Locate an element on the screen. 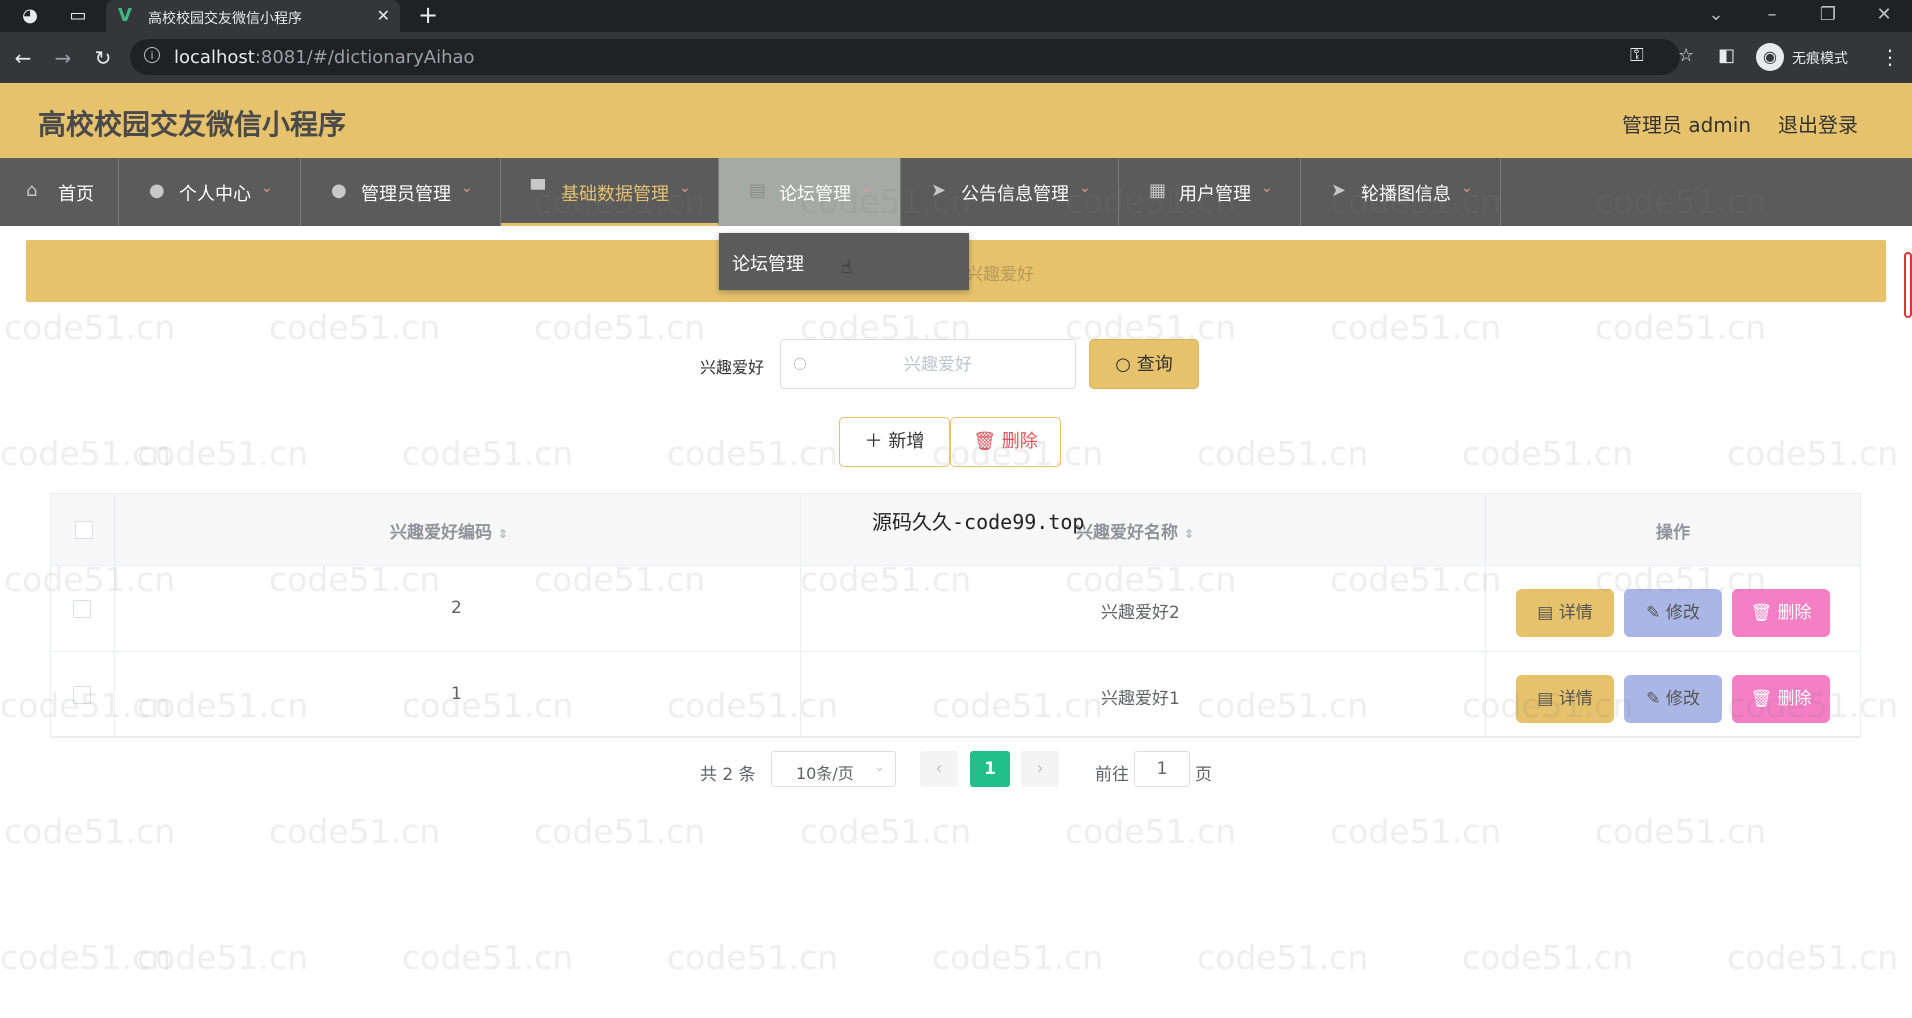 This screenshot has width=1912, height=1018. search-field: ○ is located at coordinates (928, 364).